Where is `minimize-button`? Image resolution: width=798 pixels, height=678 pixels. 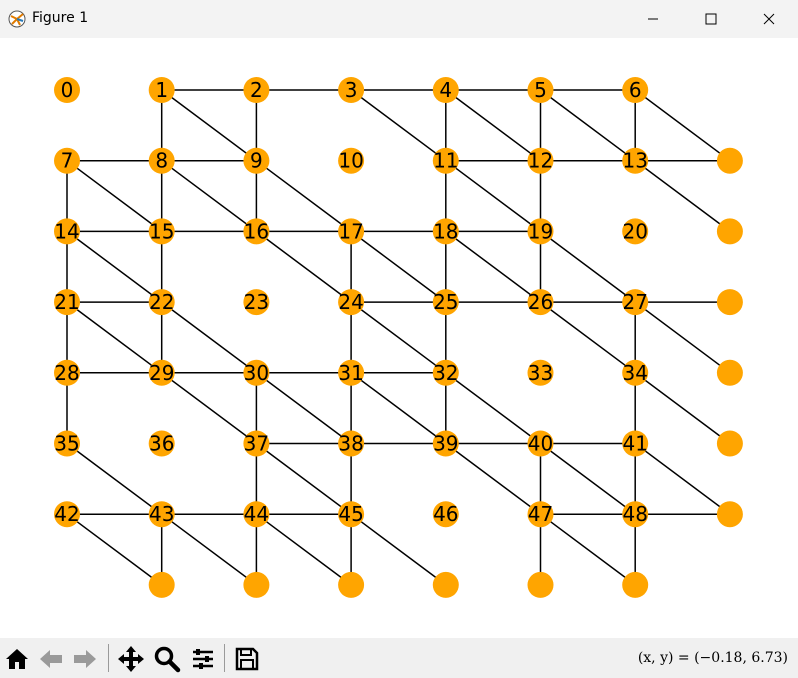
minimize-button is located at coordinates (653, 19).